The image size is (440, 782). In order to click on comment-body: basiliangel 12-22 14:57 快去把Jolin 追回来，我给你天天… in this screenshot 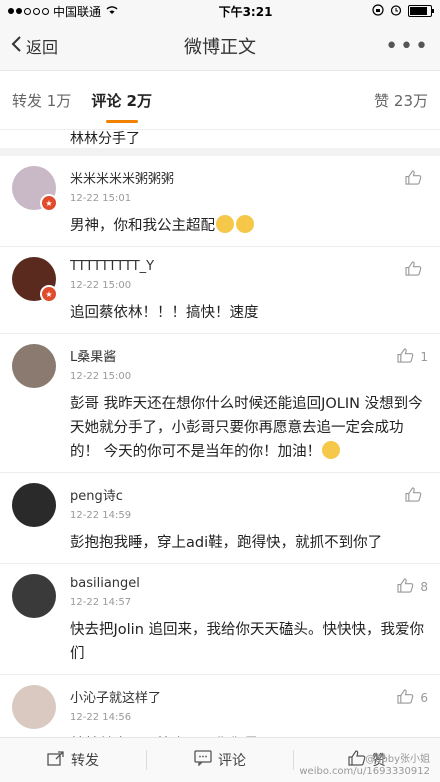, I will do `click(249, 620)`.